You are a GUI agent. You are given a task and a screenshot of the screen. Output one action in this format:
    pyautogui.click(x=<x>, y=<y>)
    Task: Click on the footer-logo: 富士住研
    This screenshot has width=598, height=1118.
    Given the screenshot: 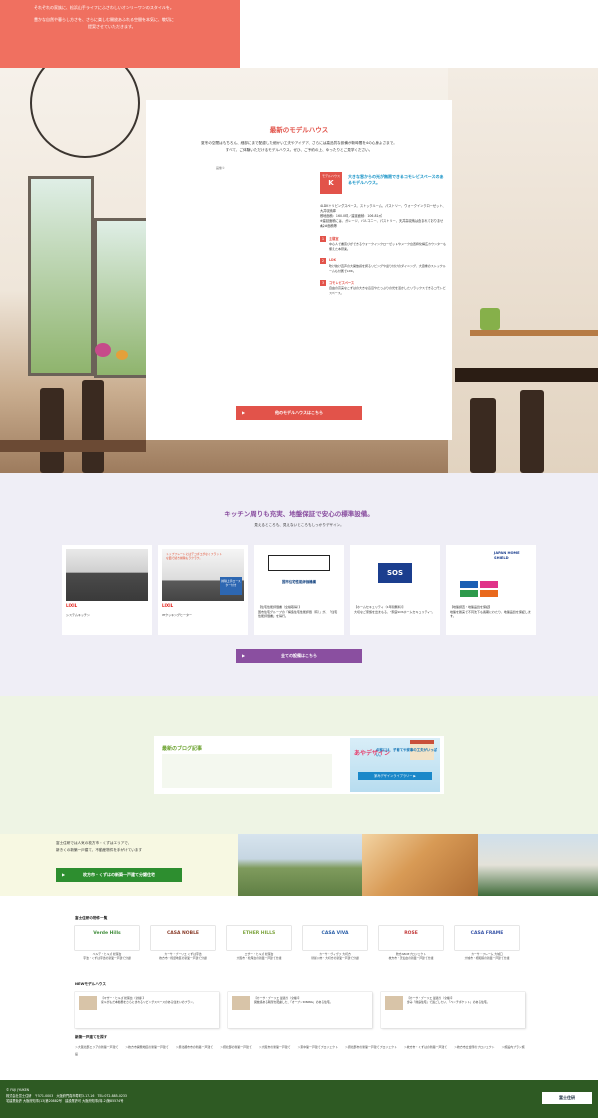 What is the action you would take?
    pyautogui.click(x=567, y=1098)
    